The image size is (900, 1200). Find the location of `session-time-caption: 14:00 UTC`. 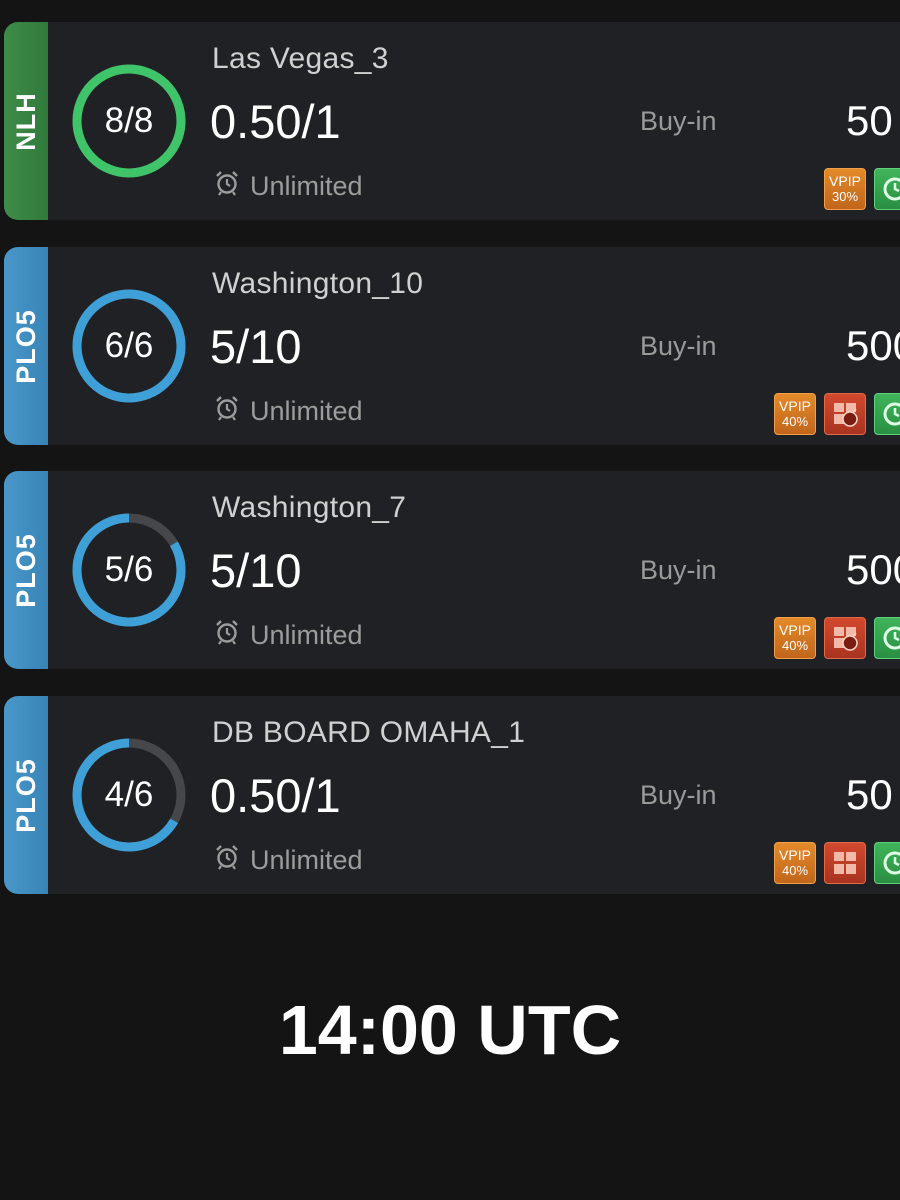

session-time-caption: 14:00 UTC is located at coordinates (450, 1030).